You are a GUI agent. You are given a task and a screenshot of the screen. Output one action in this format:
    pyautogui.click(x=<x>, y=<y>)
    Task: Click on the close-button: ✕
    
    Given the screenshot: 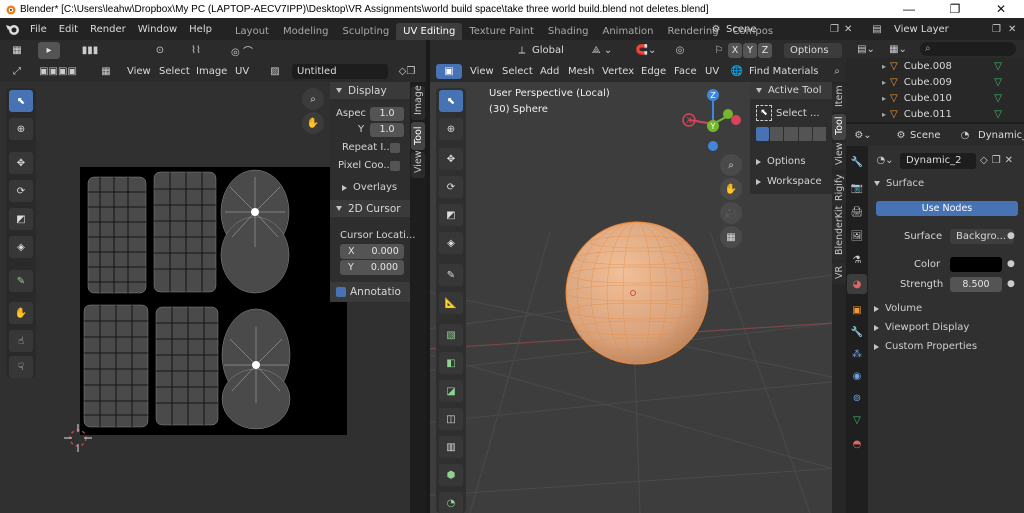 What is the action you would take?
    pyautogui.click(x=1001, y=9)
    